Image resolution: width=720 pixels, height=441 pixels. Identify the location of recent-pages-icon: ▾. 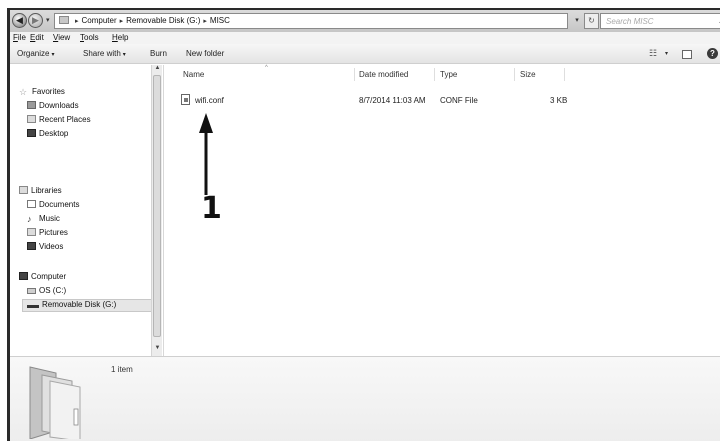
(48, 20).